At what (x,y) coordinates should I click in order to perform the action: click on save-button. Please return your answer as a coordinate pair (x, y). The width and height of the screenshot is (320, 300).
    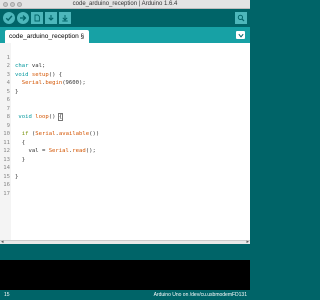
    Looking at the image, I should click on (65, 18).